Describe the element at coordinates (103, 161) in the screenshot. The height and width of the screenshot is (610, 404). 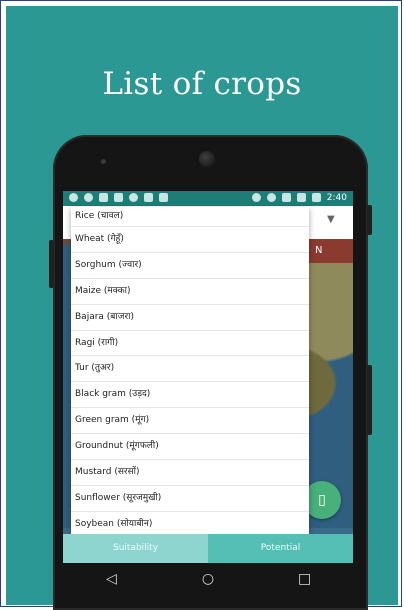
I see `speaker-dot` at that location.